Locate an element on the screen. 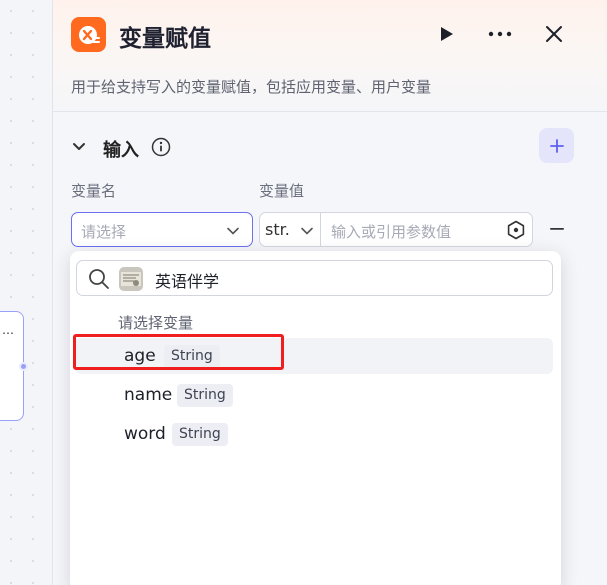  panel-title: 变量赋值 is located at coordinates (165, 39).